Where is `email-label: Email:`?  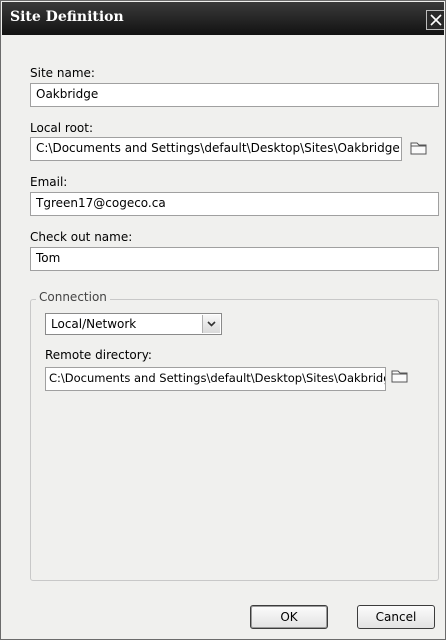
email-label: Email: is located at coordinates (49, 182).